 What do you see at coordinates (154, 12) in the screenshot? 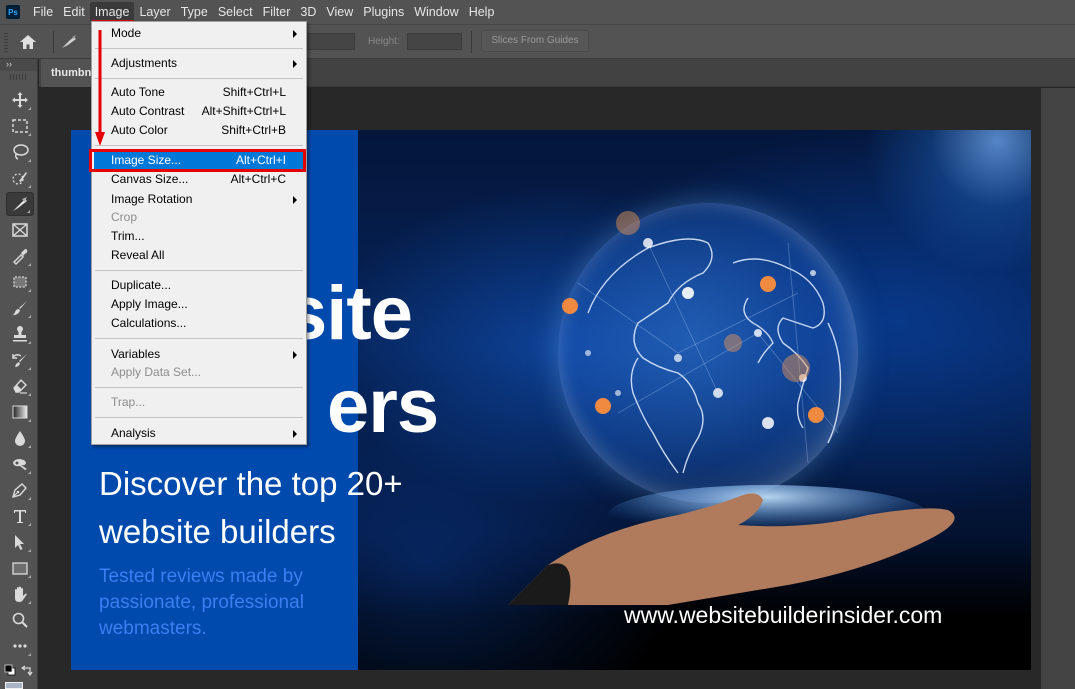
I see `menu-layer: Layer` at bounding box center [154, 12].